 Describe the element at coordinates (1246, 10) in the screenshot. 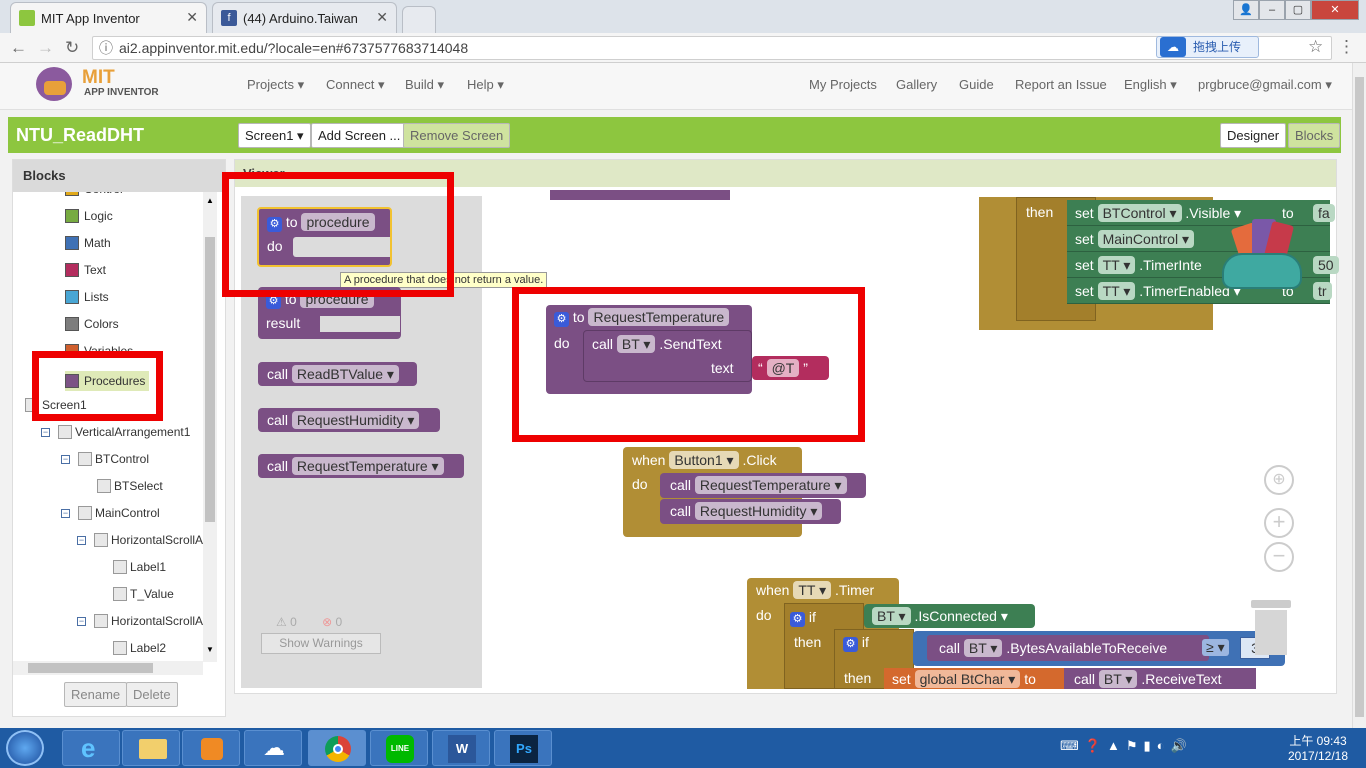

I see `user-icon: 👤` at that location.